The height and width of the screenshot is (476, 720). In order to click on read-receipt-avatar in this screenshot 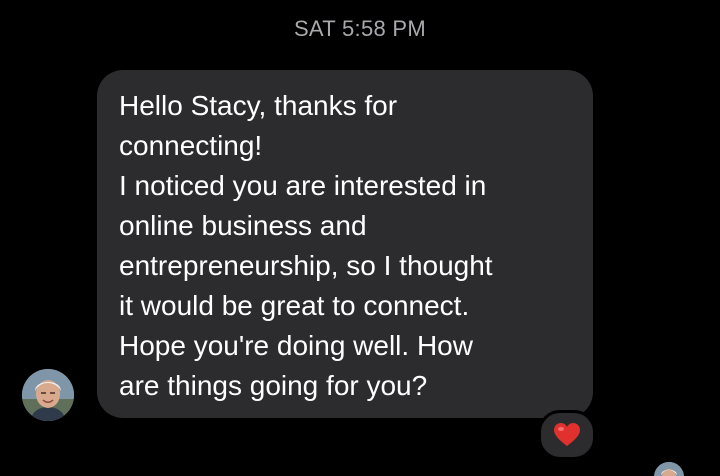, I will do `click(669, 469)`.